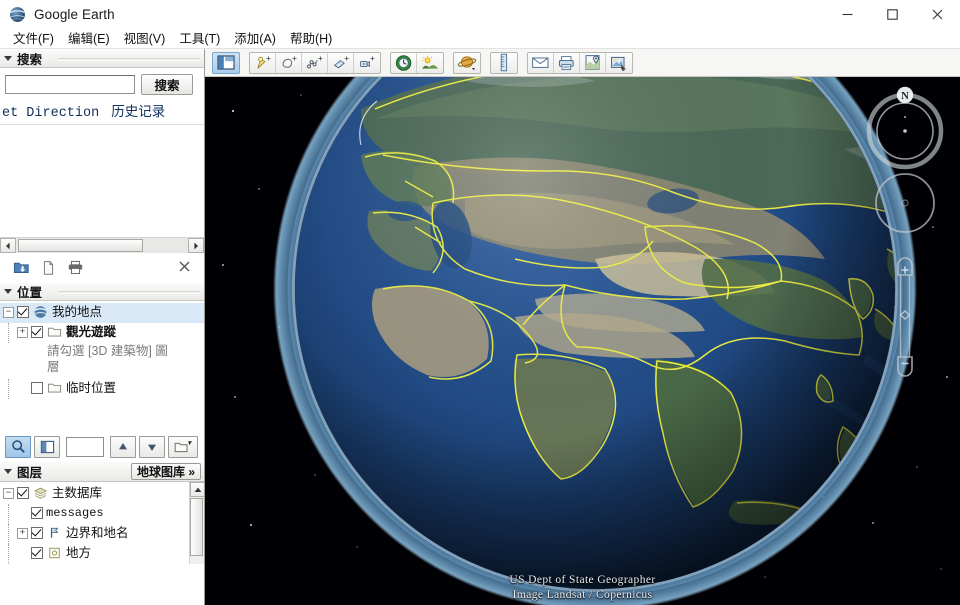 Image resolution: width=960 pixels, height=605 pixels. Describe the element at coordinates (199, 38) in the screenshot. I see `menu-tools: 工具(T)` at that location.